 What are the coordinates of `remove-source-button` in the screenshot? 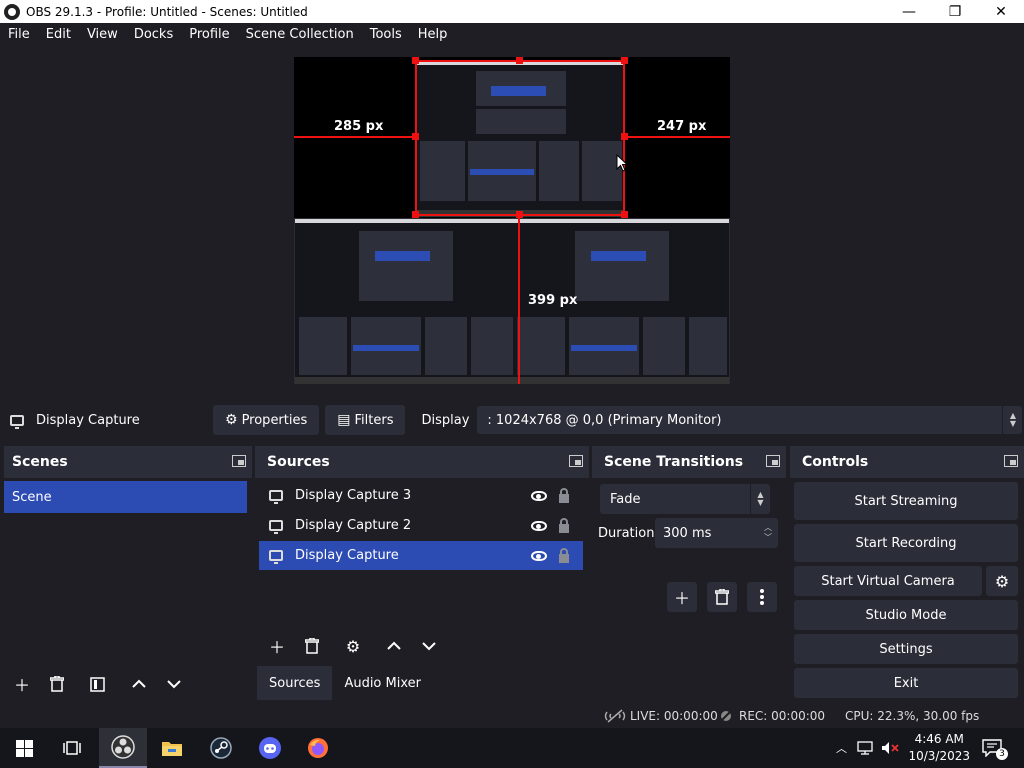 It's located at (312, 646).